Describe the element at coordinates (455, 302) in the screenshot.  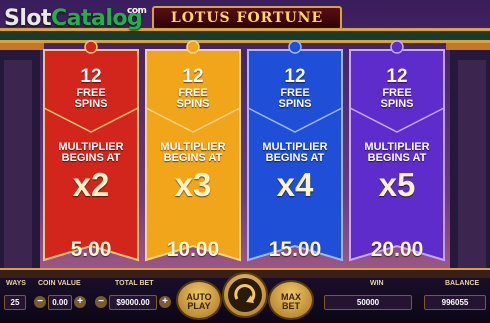
I see `balance-value: 996055` at that location.